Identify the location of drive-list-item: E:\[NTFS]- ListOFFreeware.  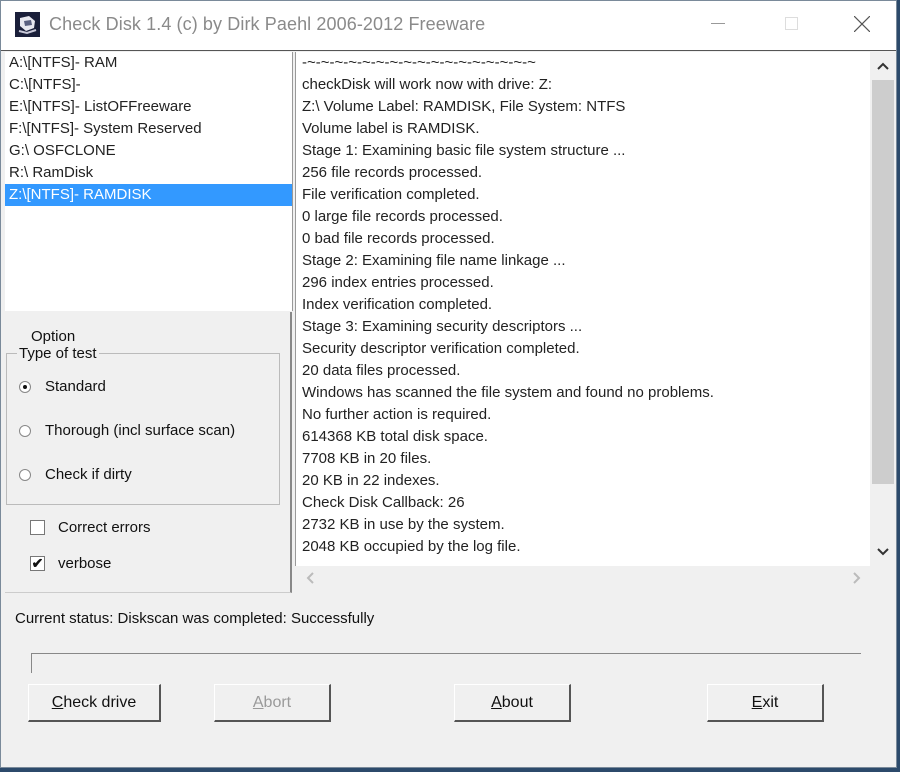
(148, 107).